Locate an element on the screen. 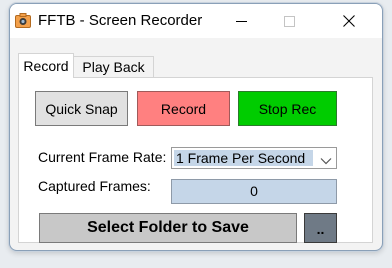 This screenshot has width=392, height=268. minimize-button is located at coordinates (241, 21).